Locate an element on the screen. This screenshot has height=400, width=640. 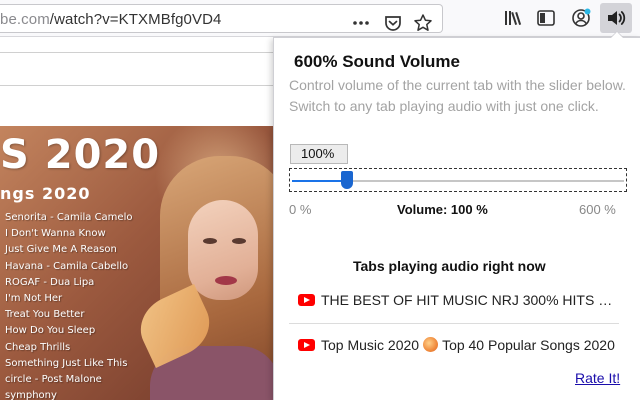
song-item: circle - Post Malone is located at coordinates (53, 379).